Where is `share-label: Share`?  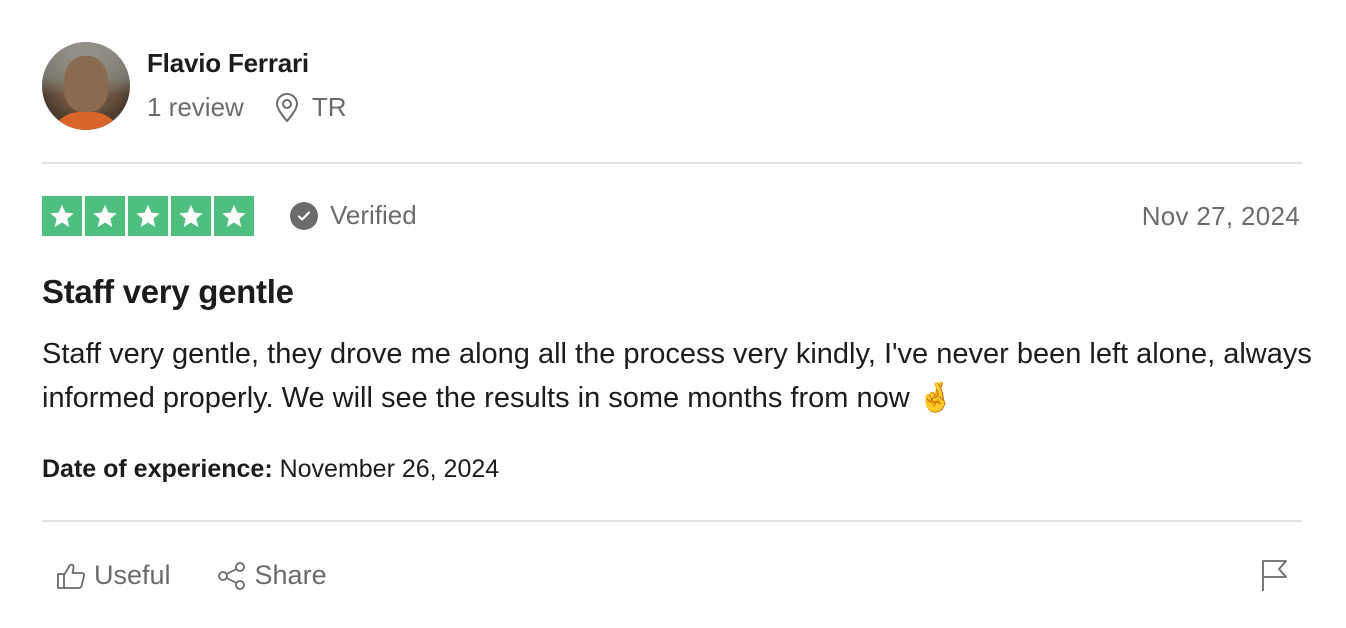
share-label: Share is located at coordinates (290, 575).